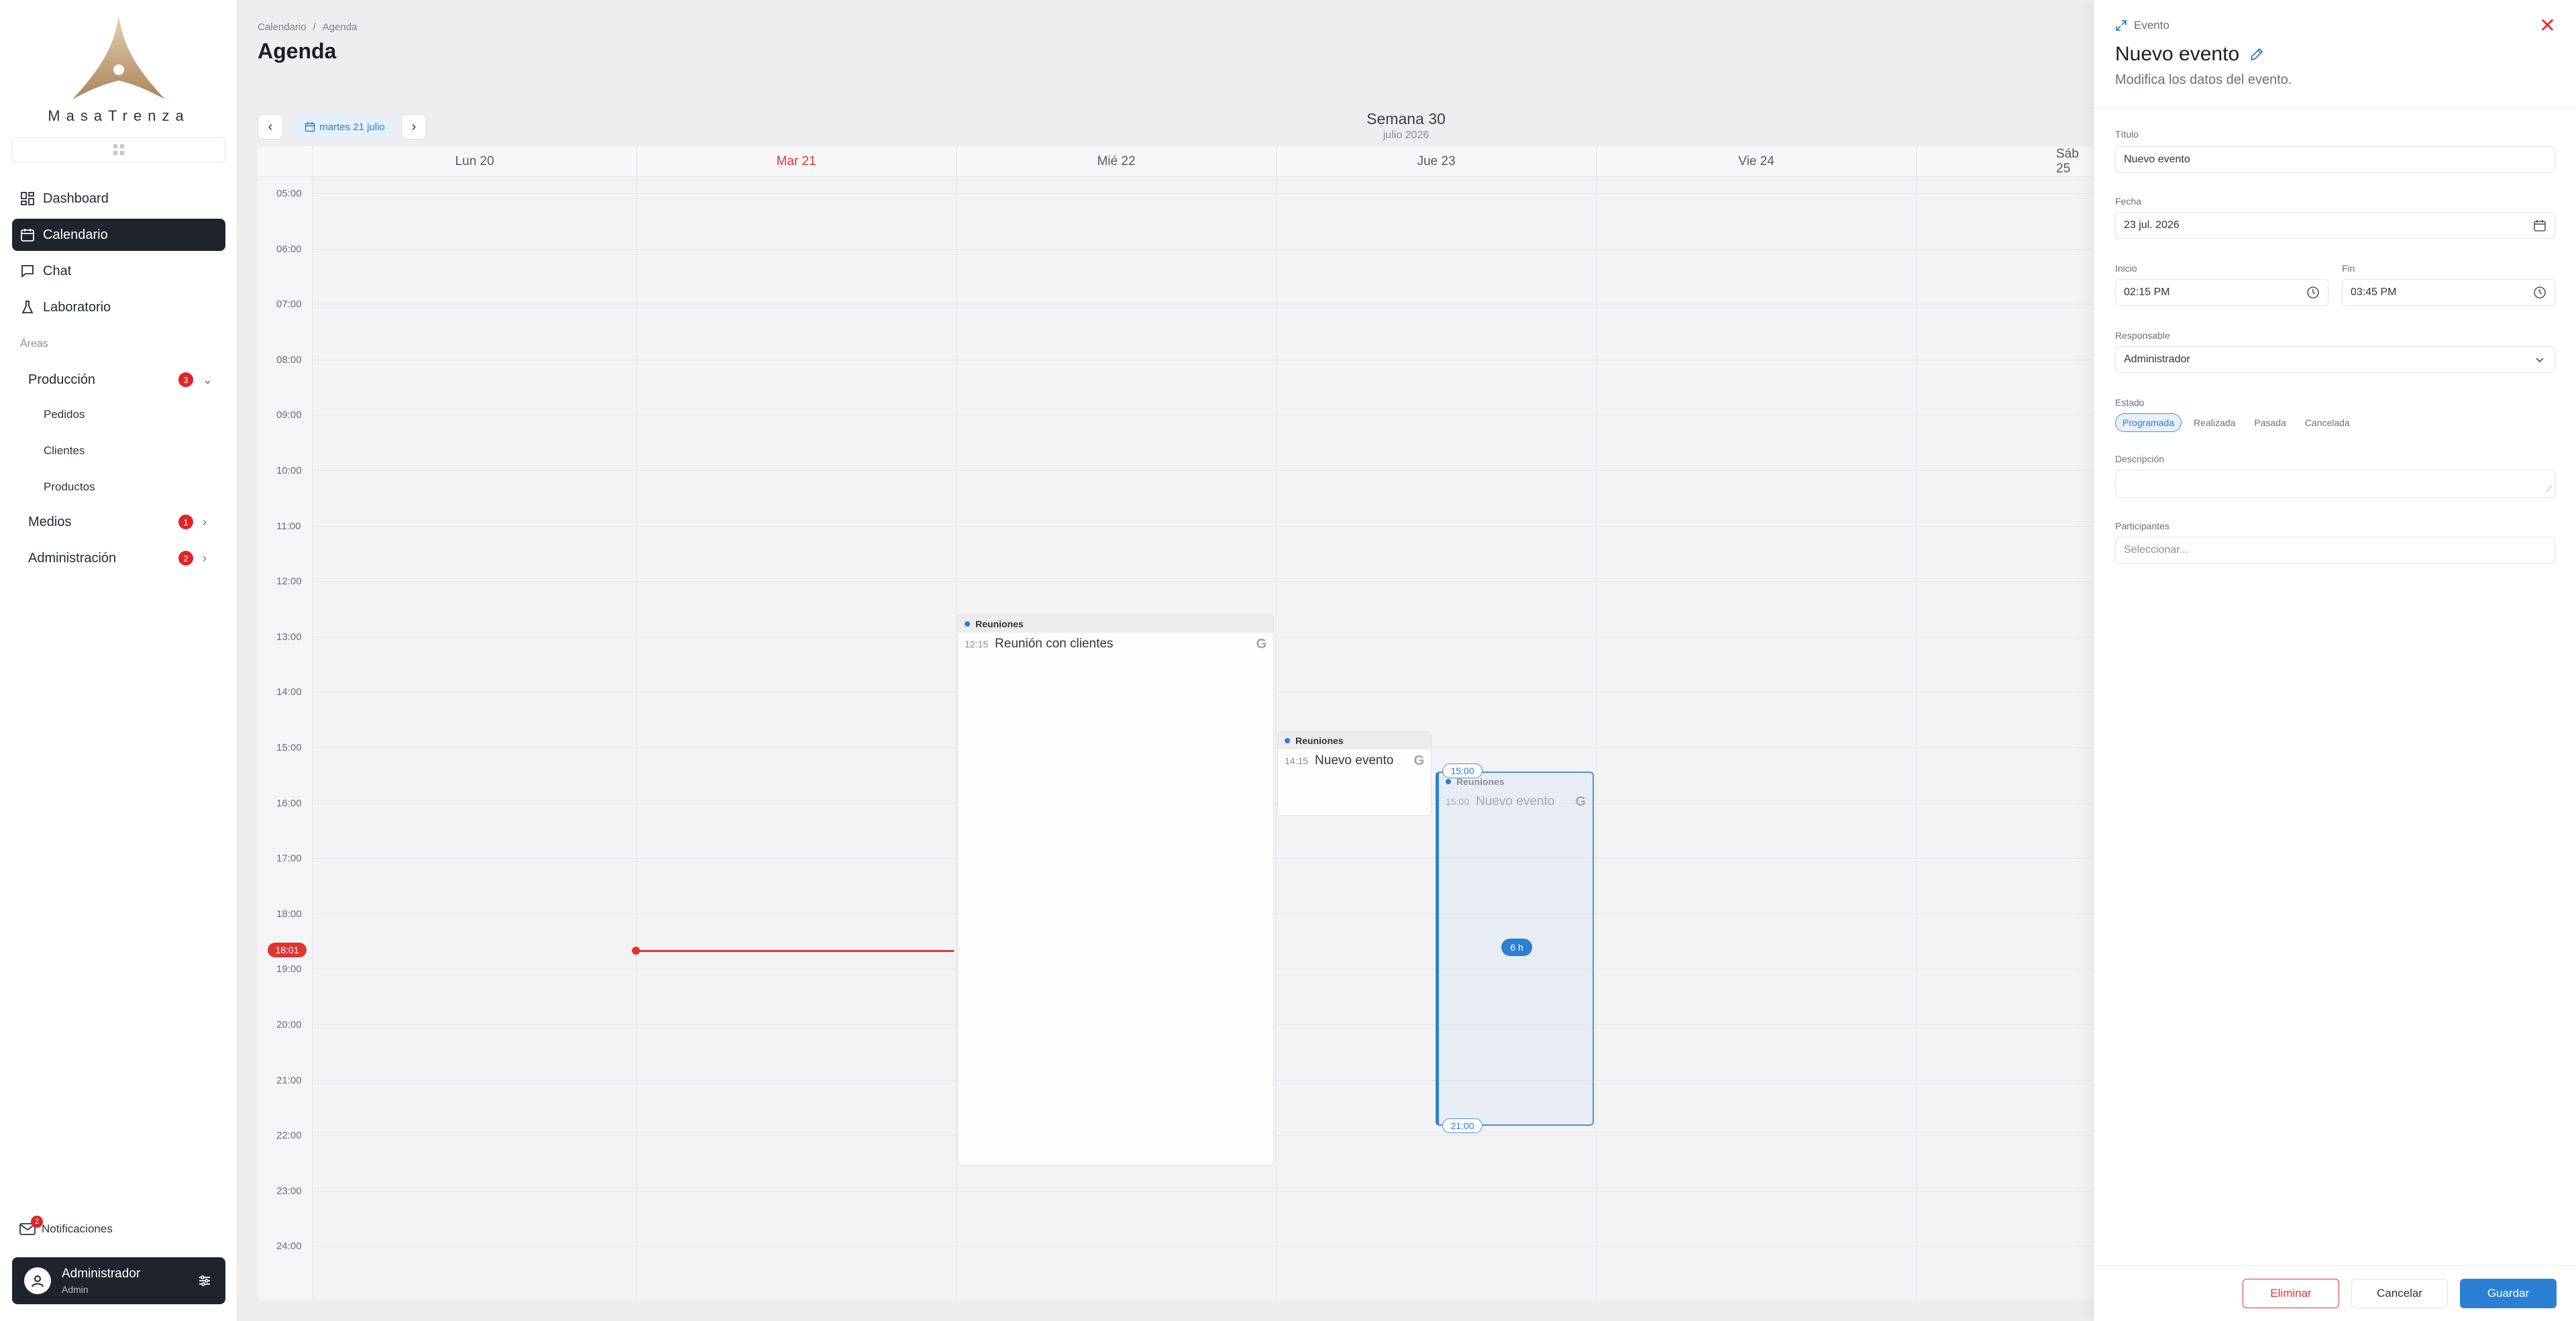  I want to click on status-cancelada: Cancelada, so click(2327, 422).